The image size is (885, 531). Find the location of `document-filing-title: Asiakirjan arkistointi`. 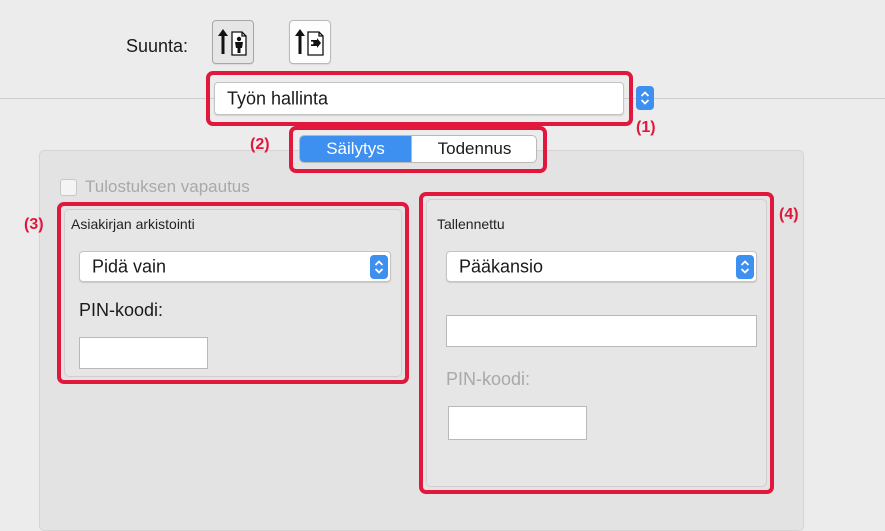

document-filing-title: Asiakirjan arkistointi is located at coordinates (133, 224).